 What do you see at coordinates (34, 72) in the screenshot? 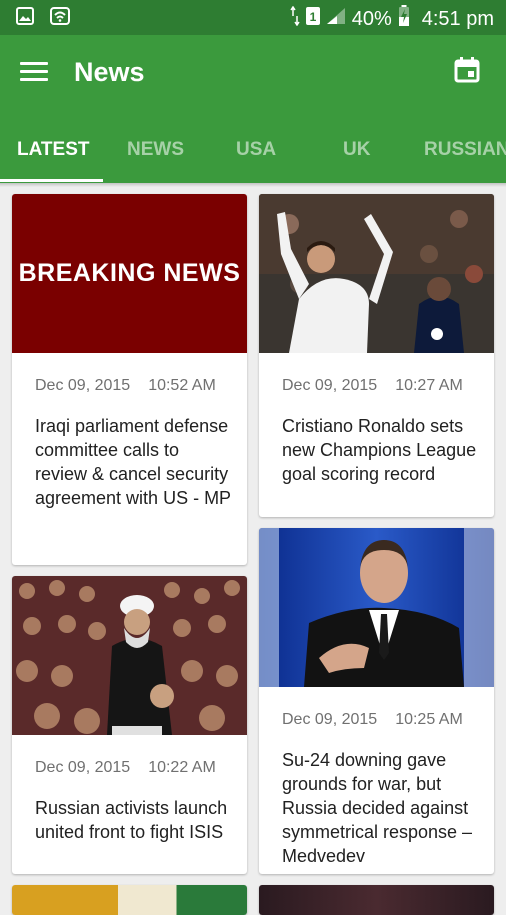
I see `menu-icon` at bounding box center [34, 72].